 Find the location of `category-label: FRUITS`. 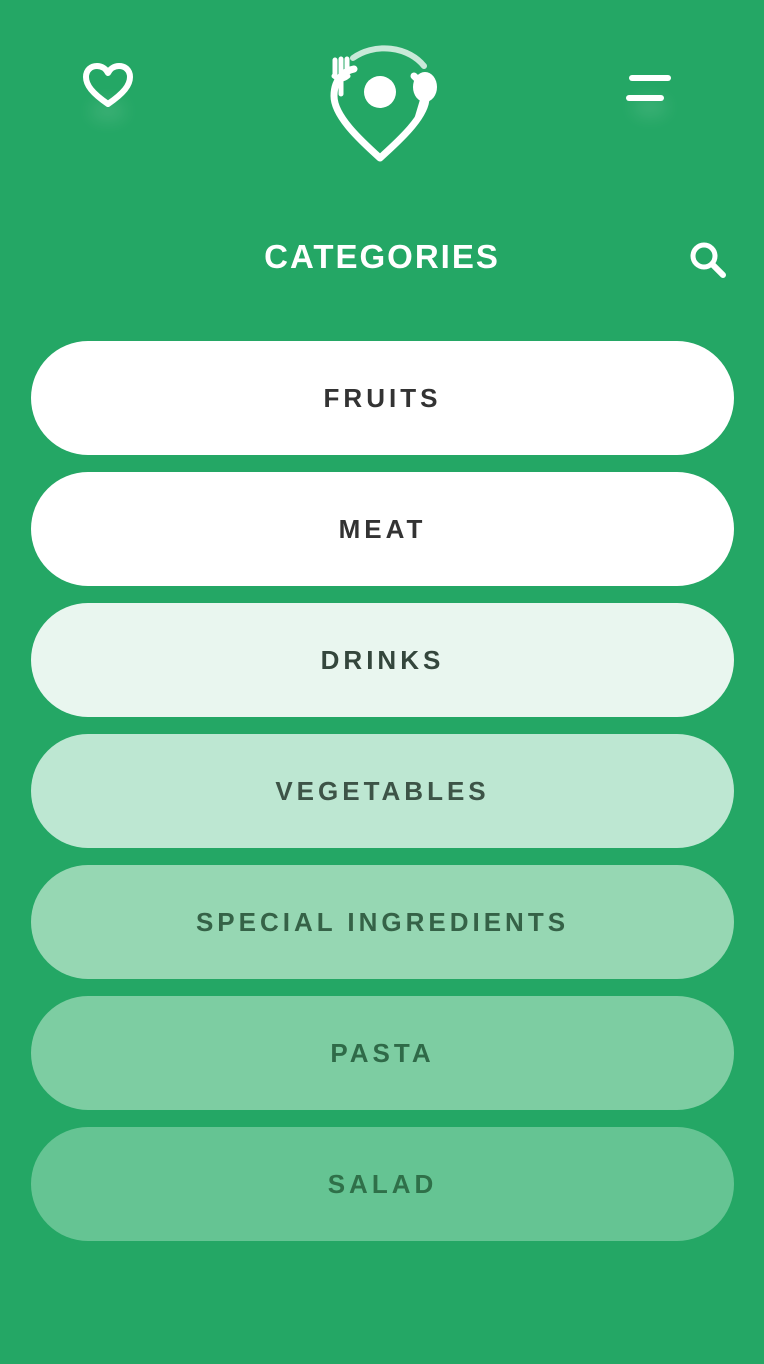

category-label: FRUITS is located at coordinates (382, 397).